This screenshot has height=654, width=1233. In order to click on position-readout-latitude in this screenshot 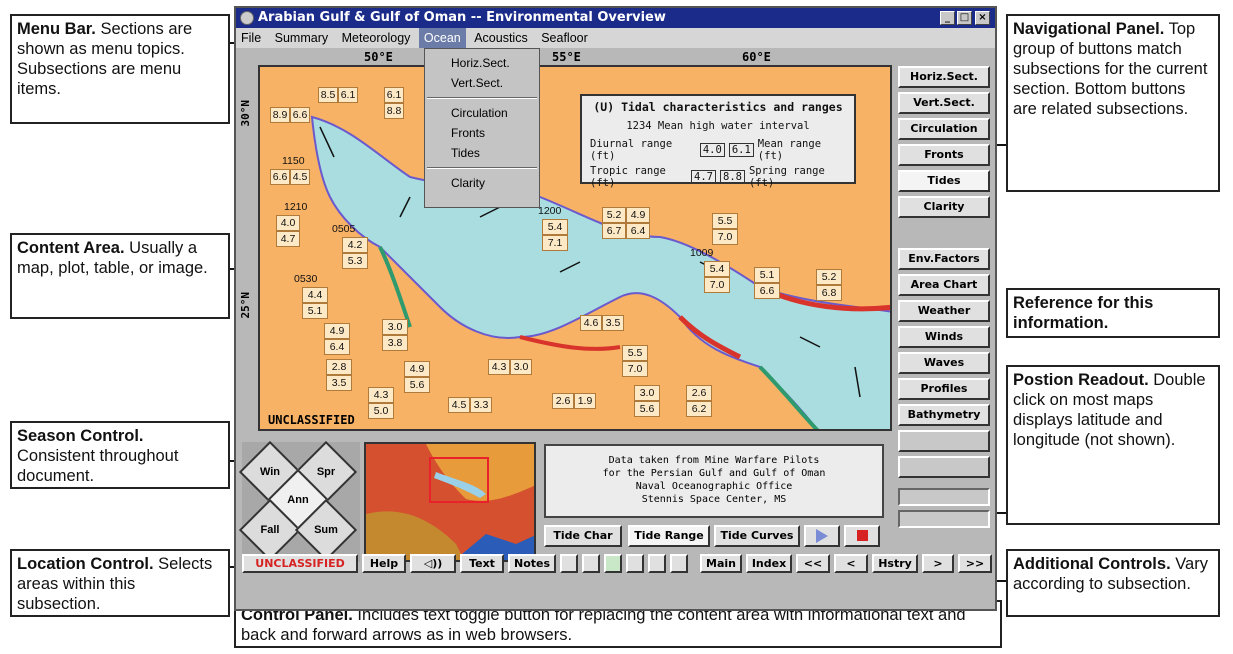, I will do `click(944, 497)`.